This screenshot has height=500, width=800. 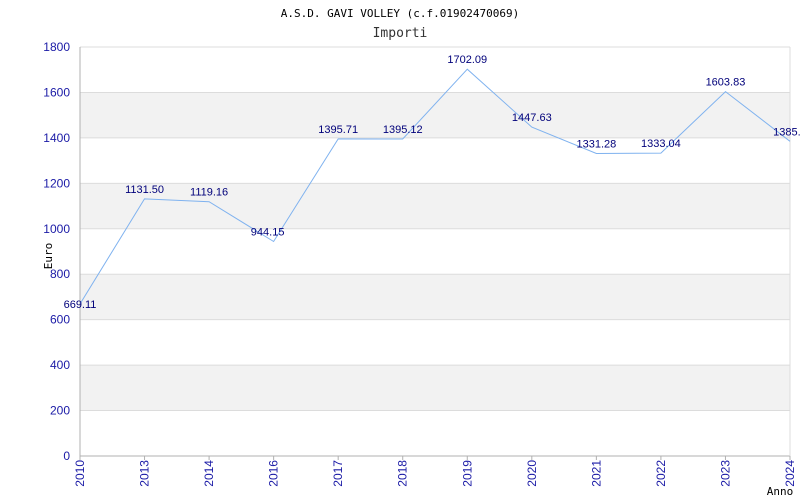 What do you see at coordinates (56, 229) in the screenshot?
I see `y-tick-label: 1000` at bounding box center [56, 229].